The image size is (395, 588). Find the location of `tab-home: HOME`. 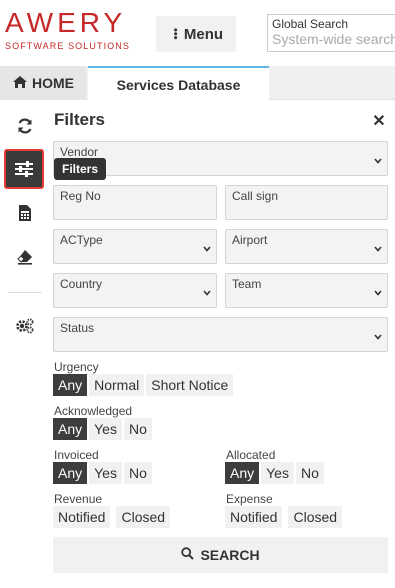

tab-home: HOME is located at coordinates (43, 83).